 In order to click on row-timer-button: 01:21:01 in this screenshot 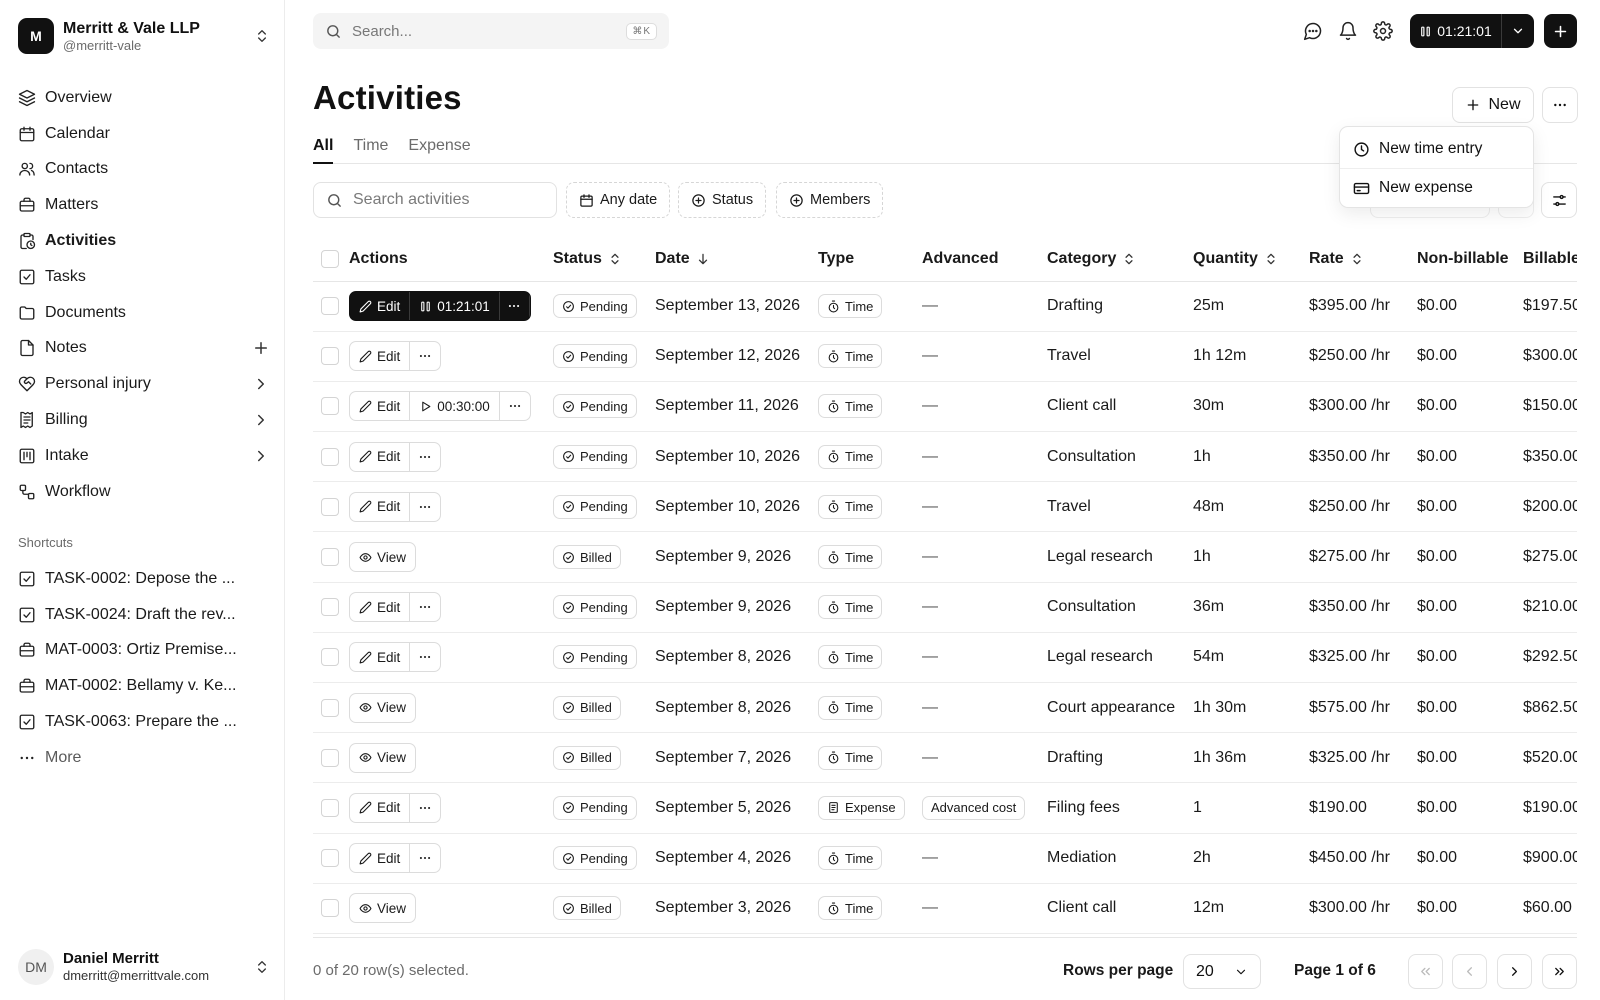, I will do `click(455, 306)`.